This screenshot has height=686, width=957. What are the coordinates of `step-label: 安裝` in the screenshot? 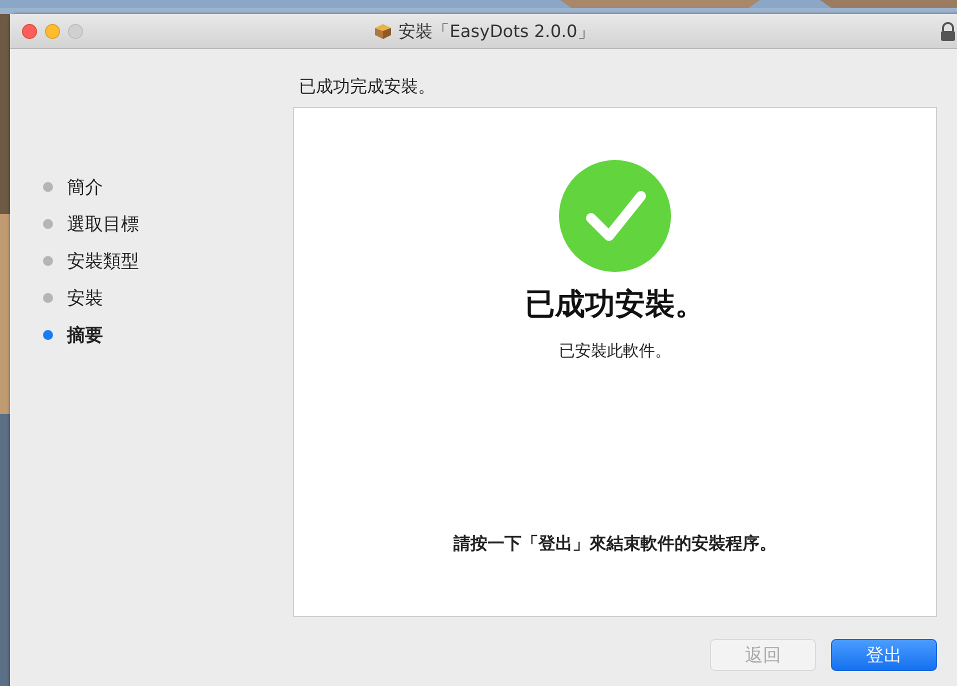 It's located at (85, 298).